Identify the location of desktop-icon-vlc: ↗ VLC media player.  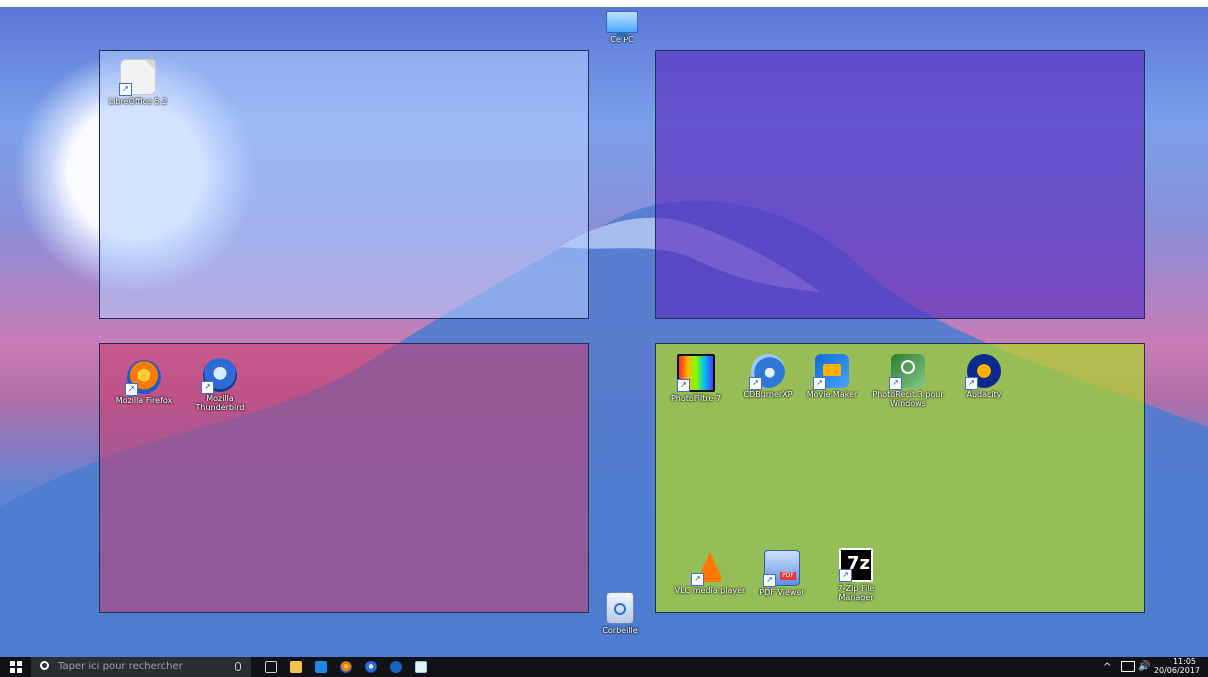
(710, 572).